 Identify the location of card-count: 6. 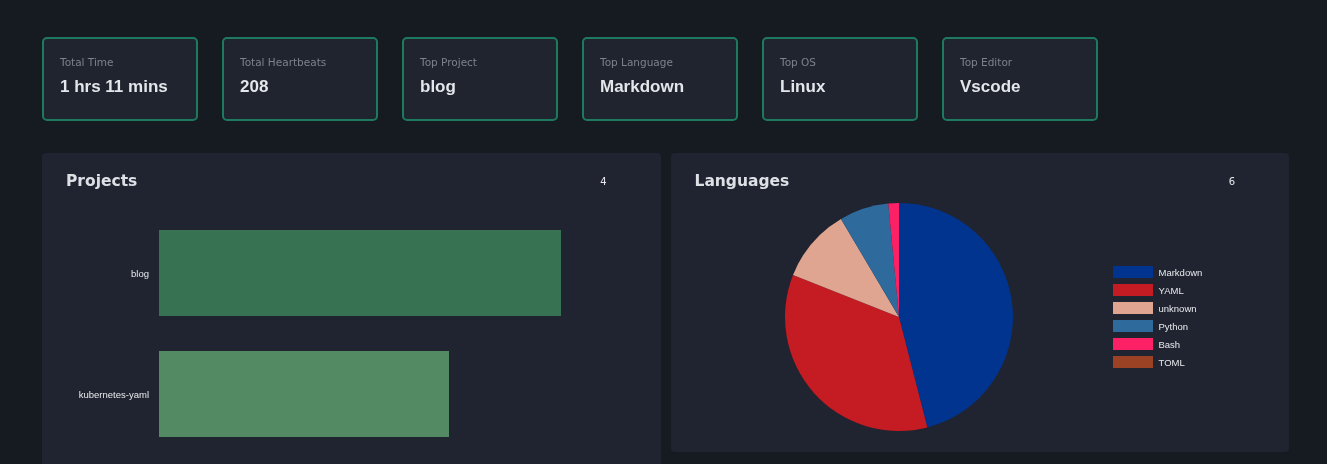
(1231, 181).